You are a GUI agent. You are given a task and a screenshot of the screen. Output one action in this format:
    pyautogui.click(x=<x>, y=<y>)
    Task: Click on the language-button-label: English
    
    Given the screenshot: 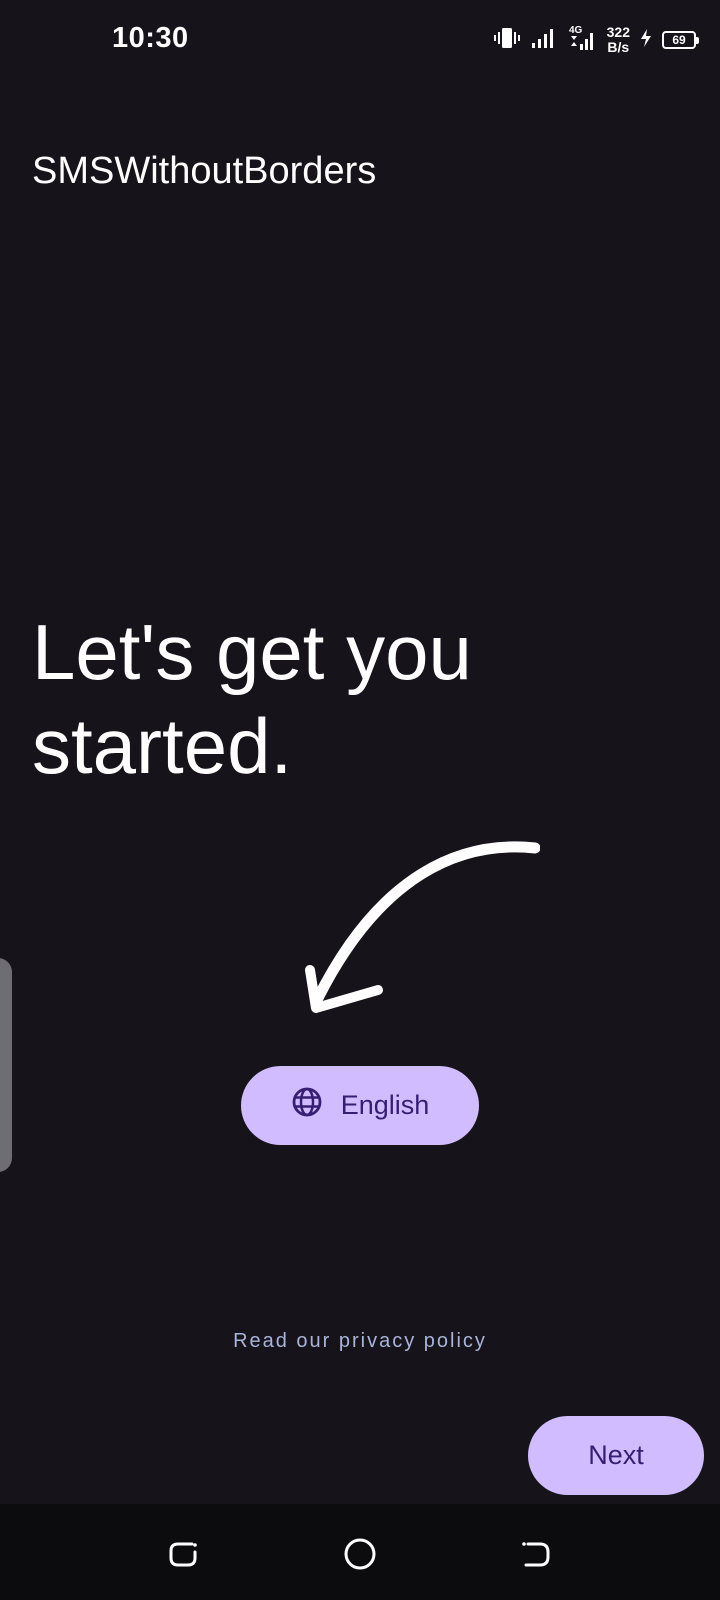 What is the action you would take?
    pyautogui.click(x=385, y=1105)
    